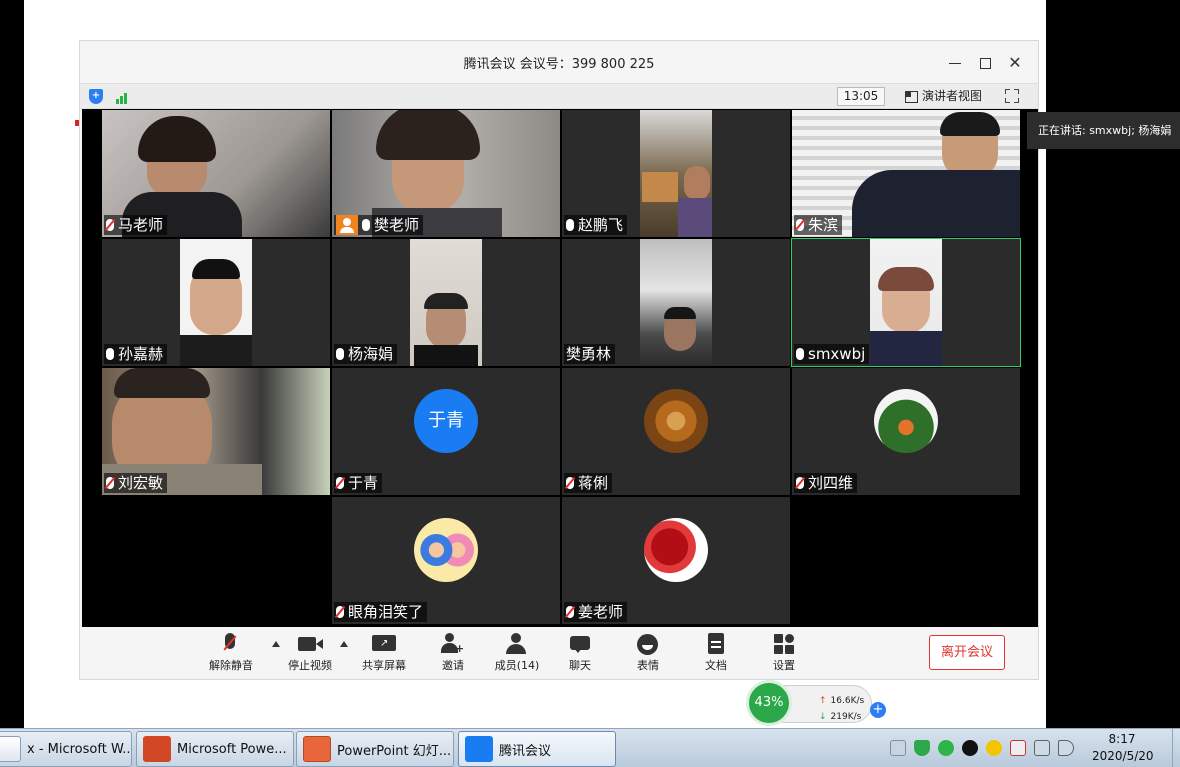  What do you see at coordinates (96, 96) in the screenshot?
I see `security-shield-icon: +` at bounding box center [96, 96].